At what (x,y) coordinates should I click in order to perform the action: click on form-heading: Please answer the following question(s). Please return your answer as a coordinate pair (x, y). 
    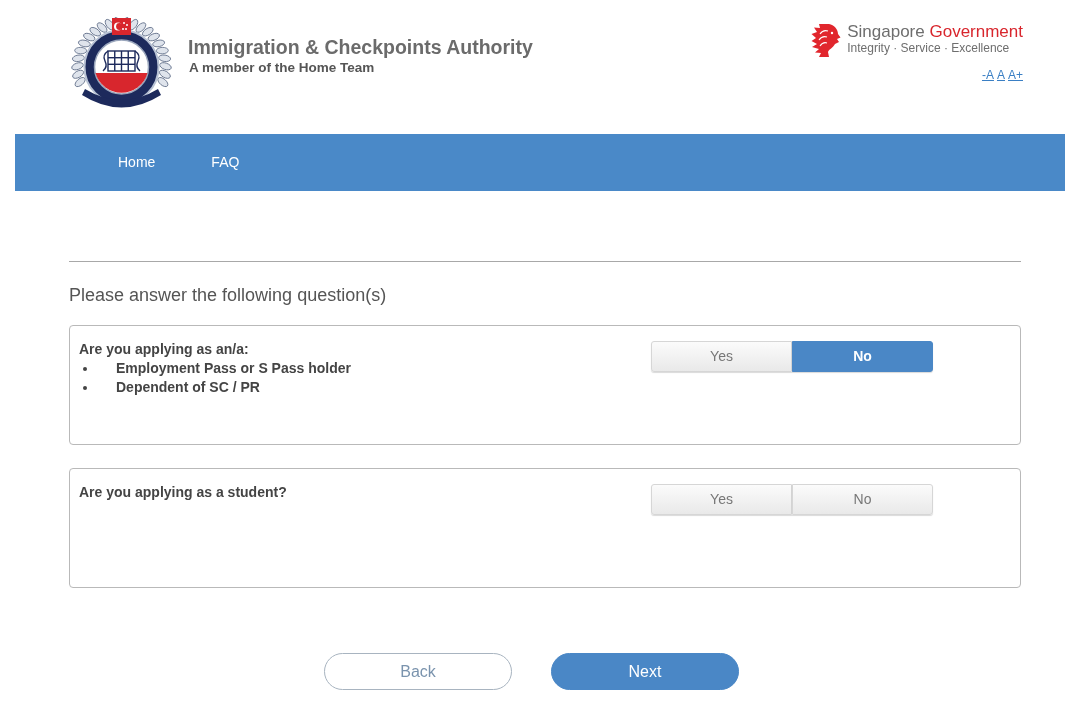
    Looking at the image, I should click on (228, 295).